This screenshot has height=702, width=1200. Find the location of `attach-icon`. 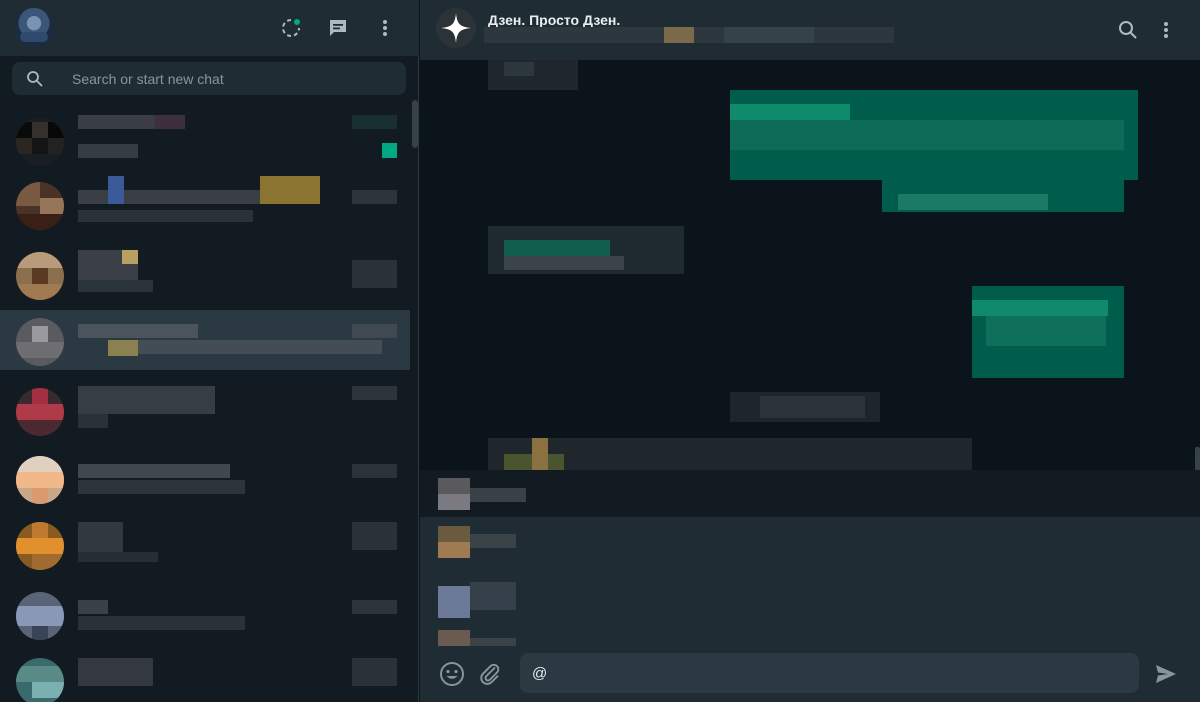

attach-icon is located at coordinates (490, 674).